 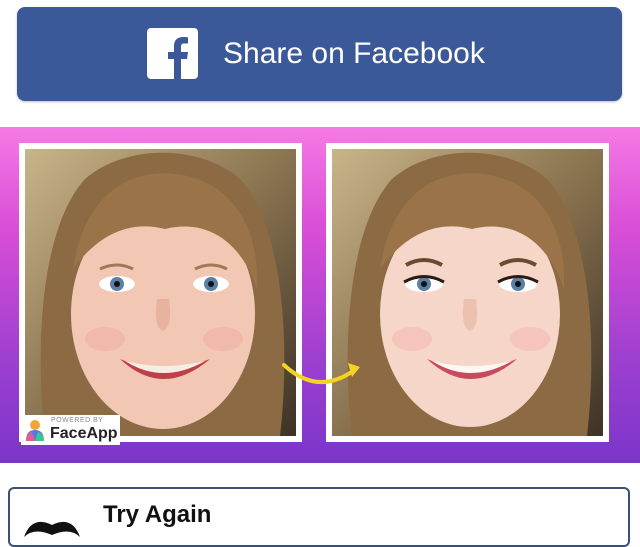 What do you see at coordinates (84, 433) in the screenshot?
I see `faceapp-brand-text: FaceApp` at bounding box center [84, 433].